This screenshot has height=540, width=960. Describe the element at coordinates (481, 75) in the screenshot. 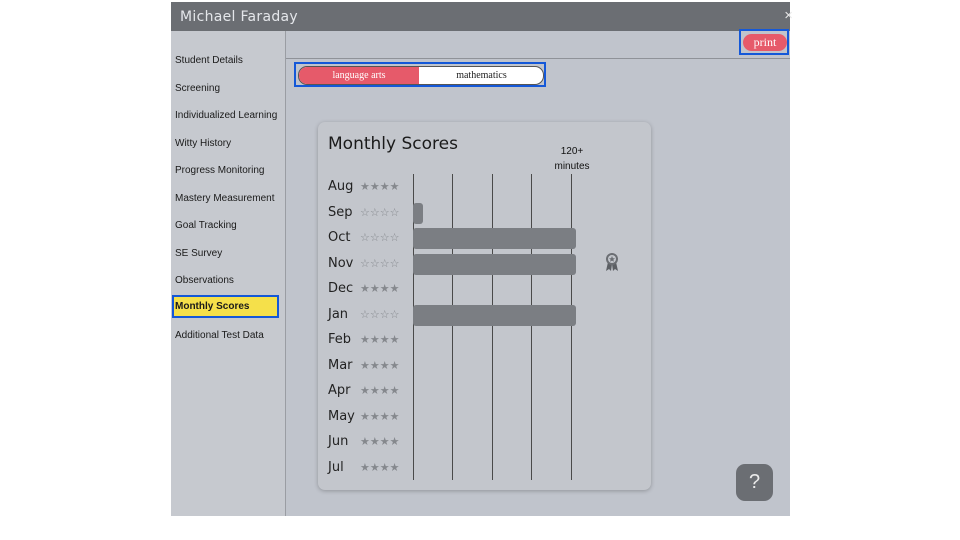

I see `tab-mathematics: mathematics` at that location.